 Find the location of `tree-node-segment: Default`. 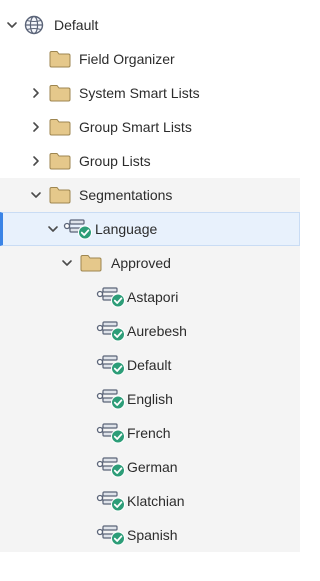

tree-node-segment: Default is located at coordinates (150, 365).